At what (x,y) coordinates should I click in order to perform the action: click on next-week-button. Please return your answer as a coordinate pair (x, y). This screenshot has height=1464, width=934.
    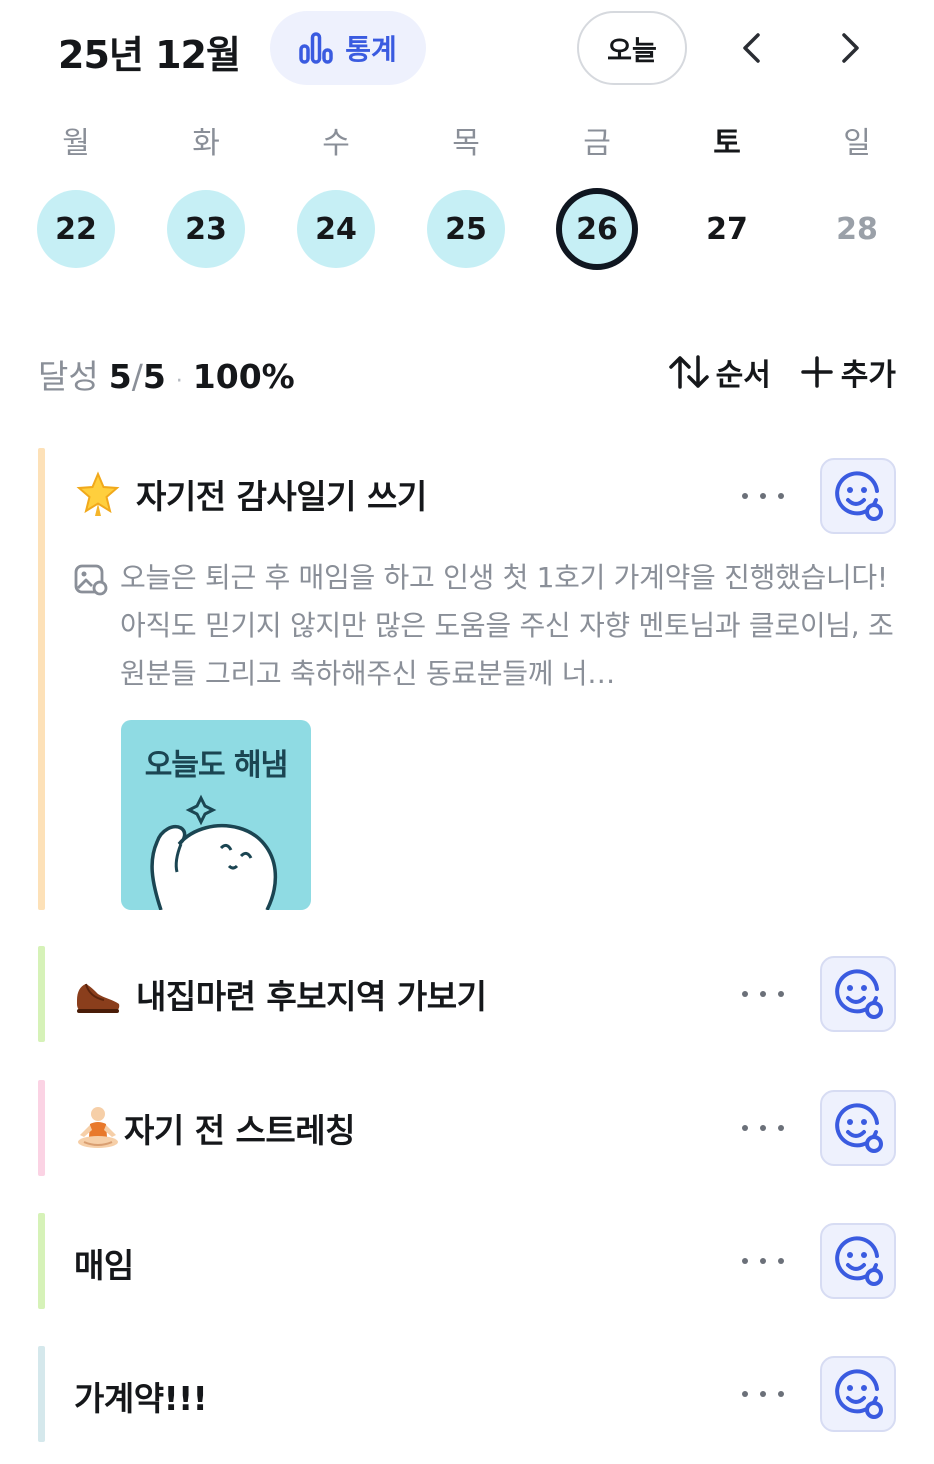
    Looking at the image, I should click on (850, 48).